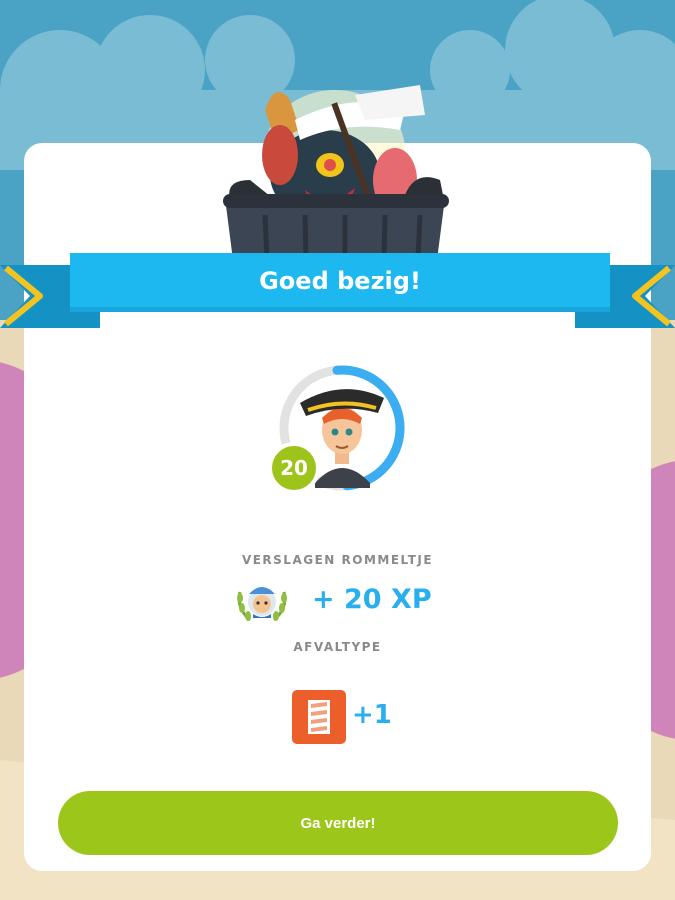  What do you see at coordinates (372, 715) in the screenshot?
I see `waste-type-count: +1` at bounding box center [372, 715].